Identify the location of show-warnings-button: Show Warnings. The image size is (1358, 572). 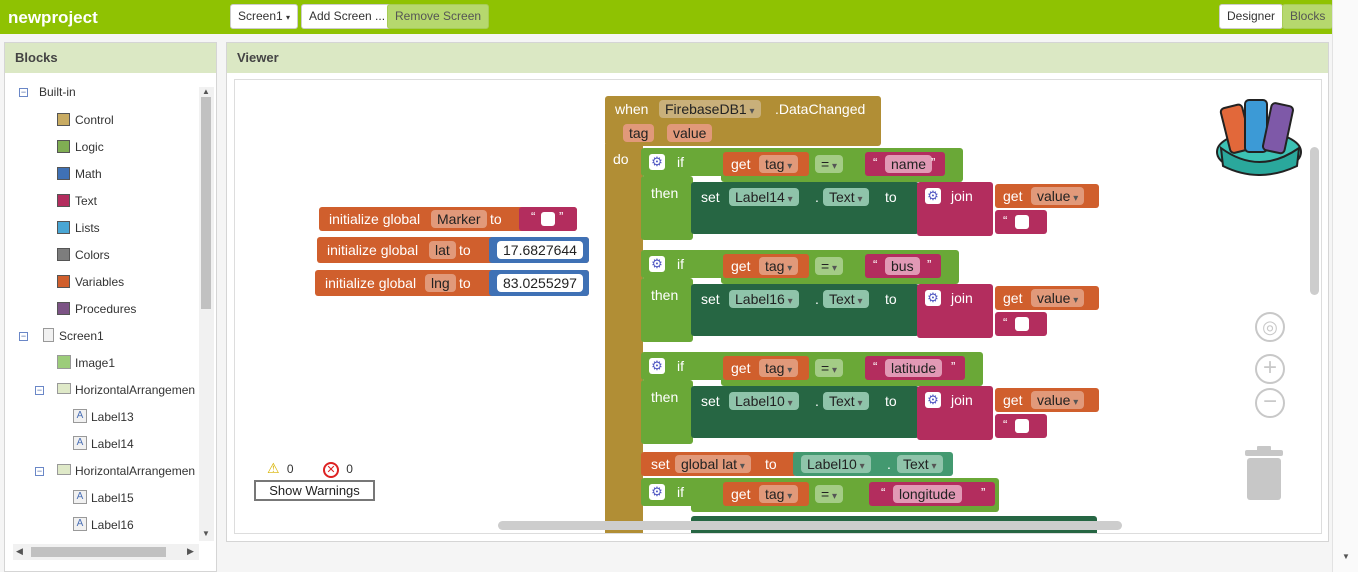
(314, 490).